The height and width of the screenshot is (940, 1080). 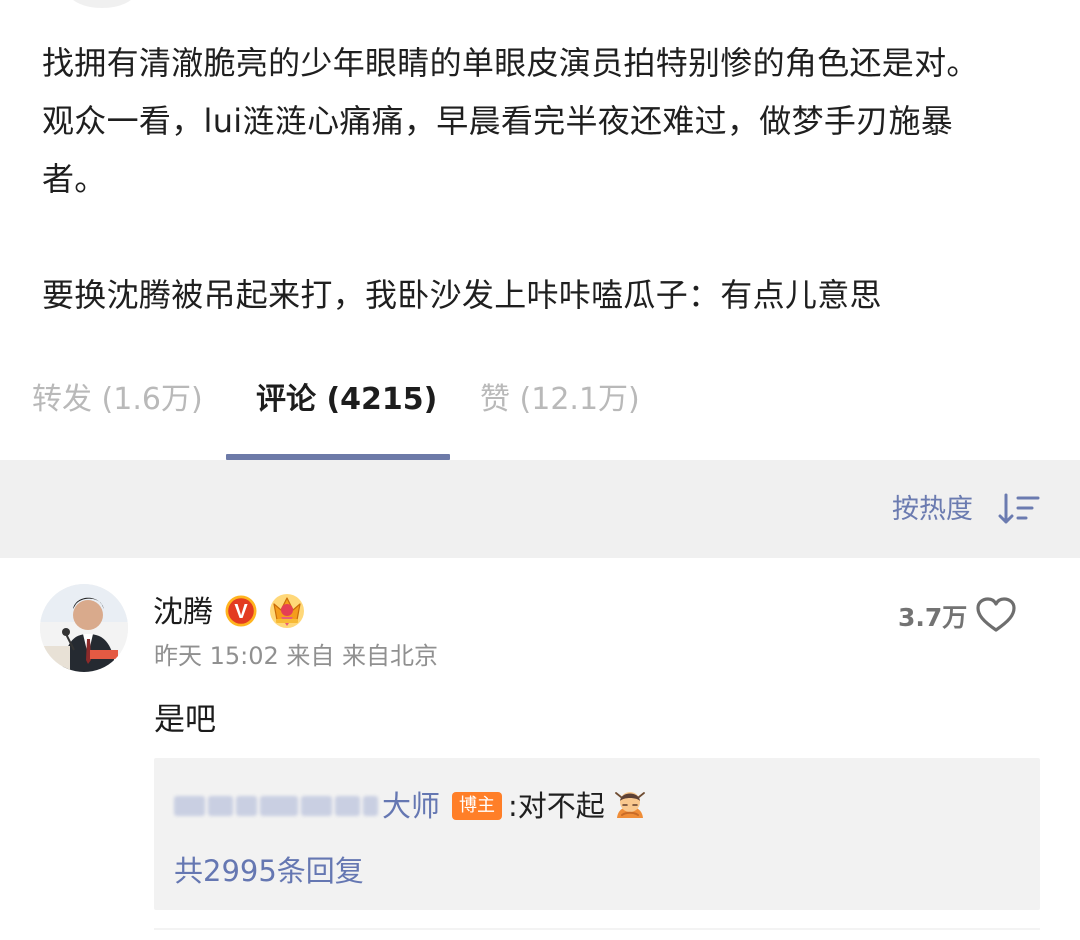 I want to click on comment-username: 沈腾, so click(x=183, y=613).